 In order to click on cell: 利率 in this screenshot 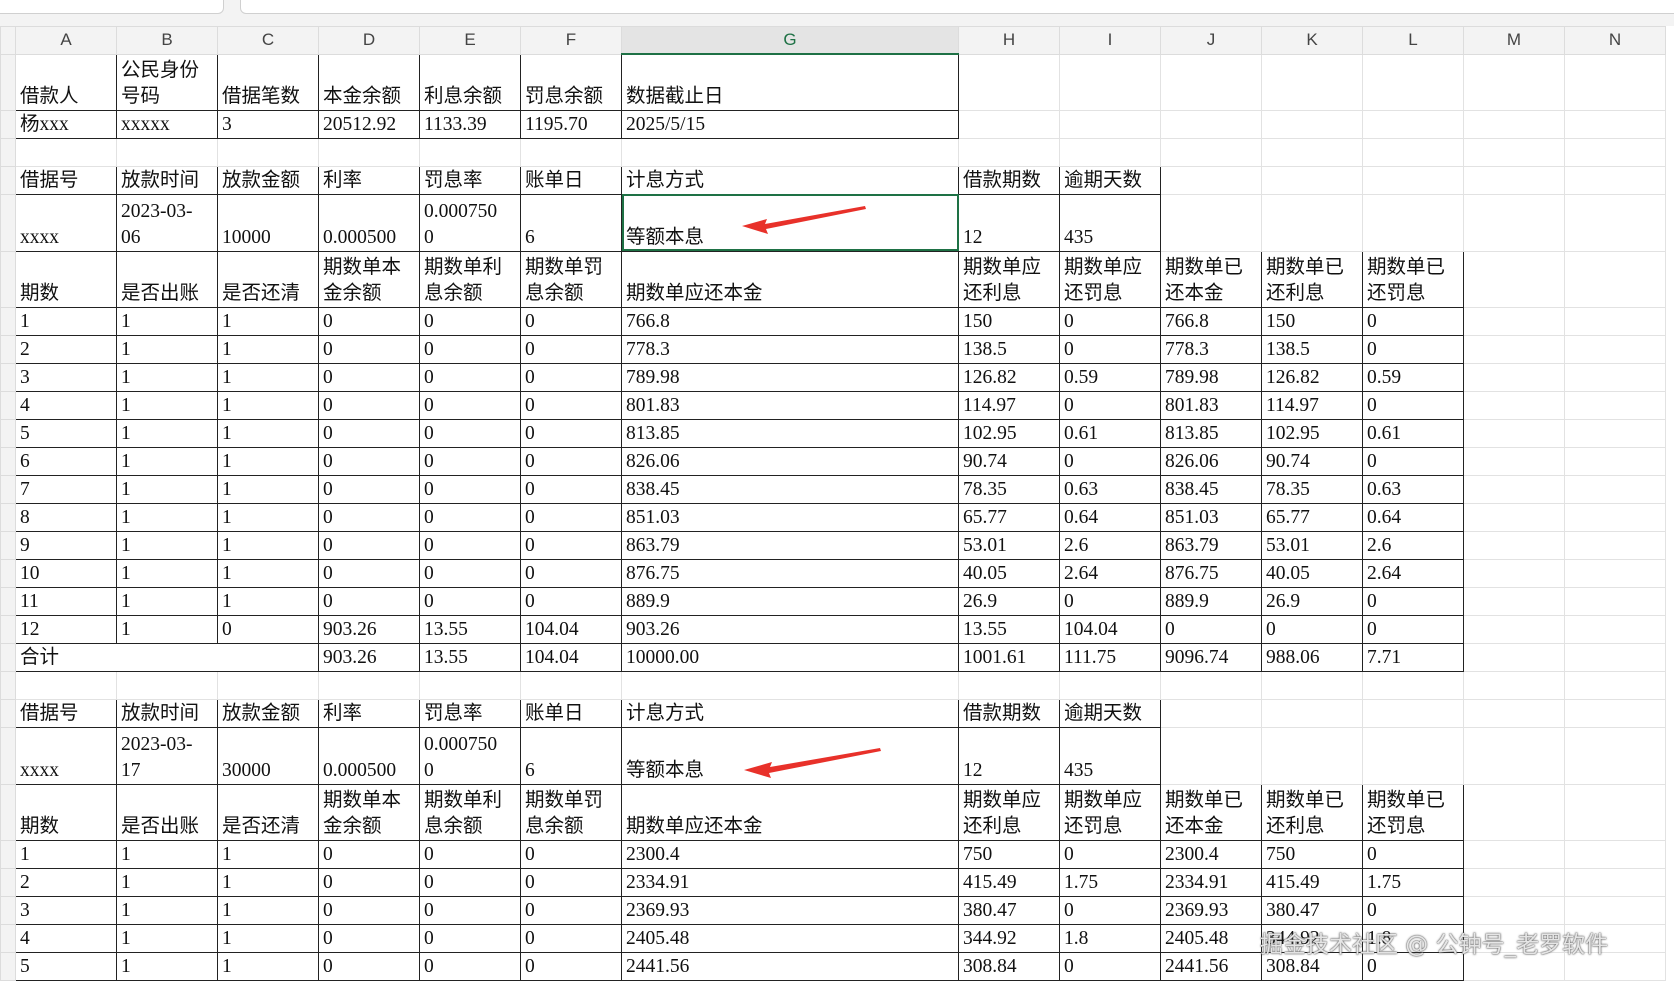, I will do `click(369, 713)`.